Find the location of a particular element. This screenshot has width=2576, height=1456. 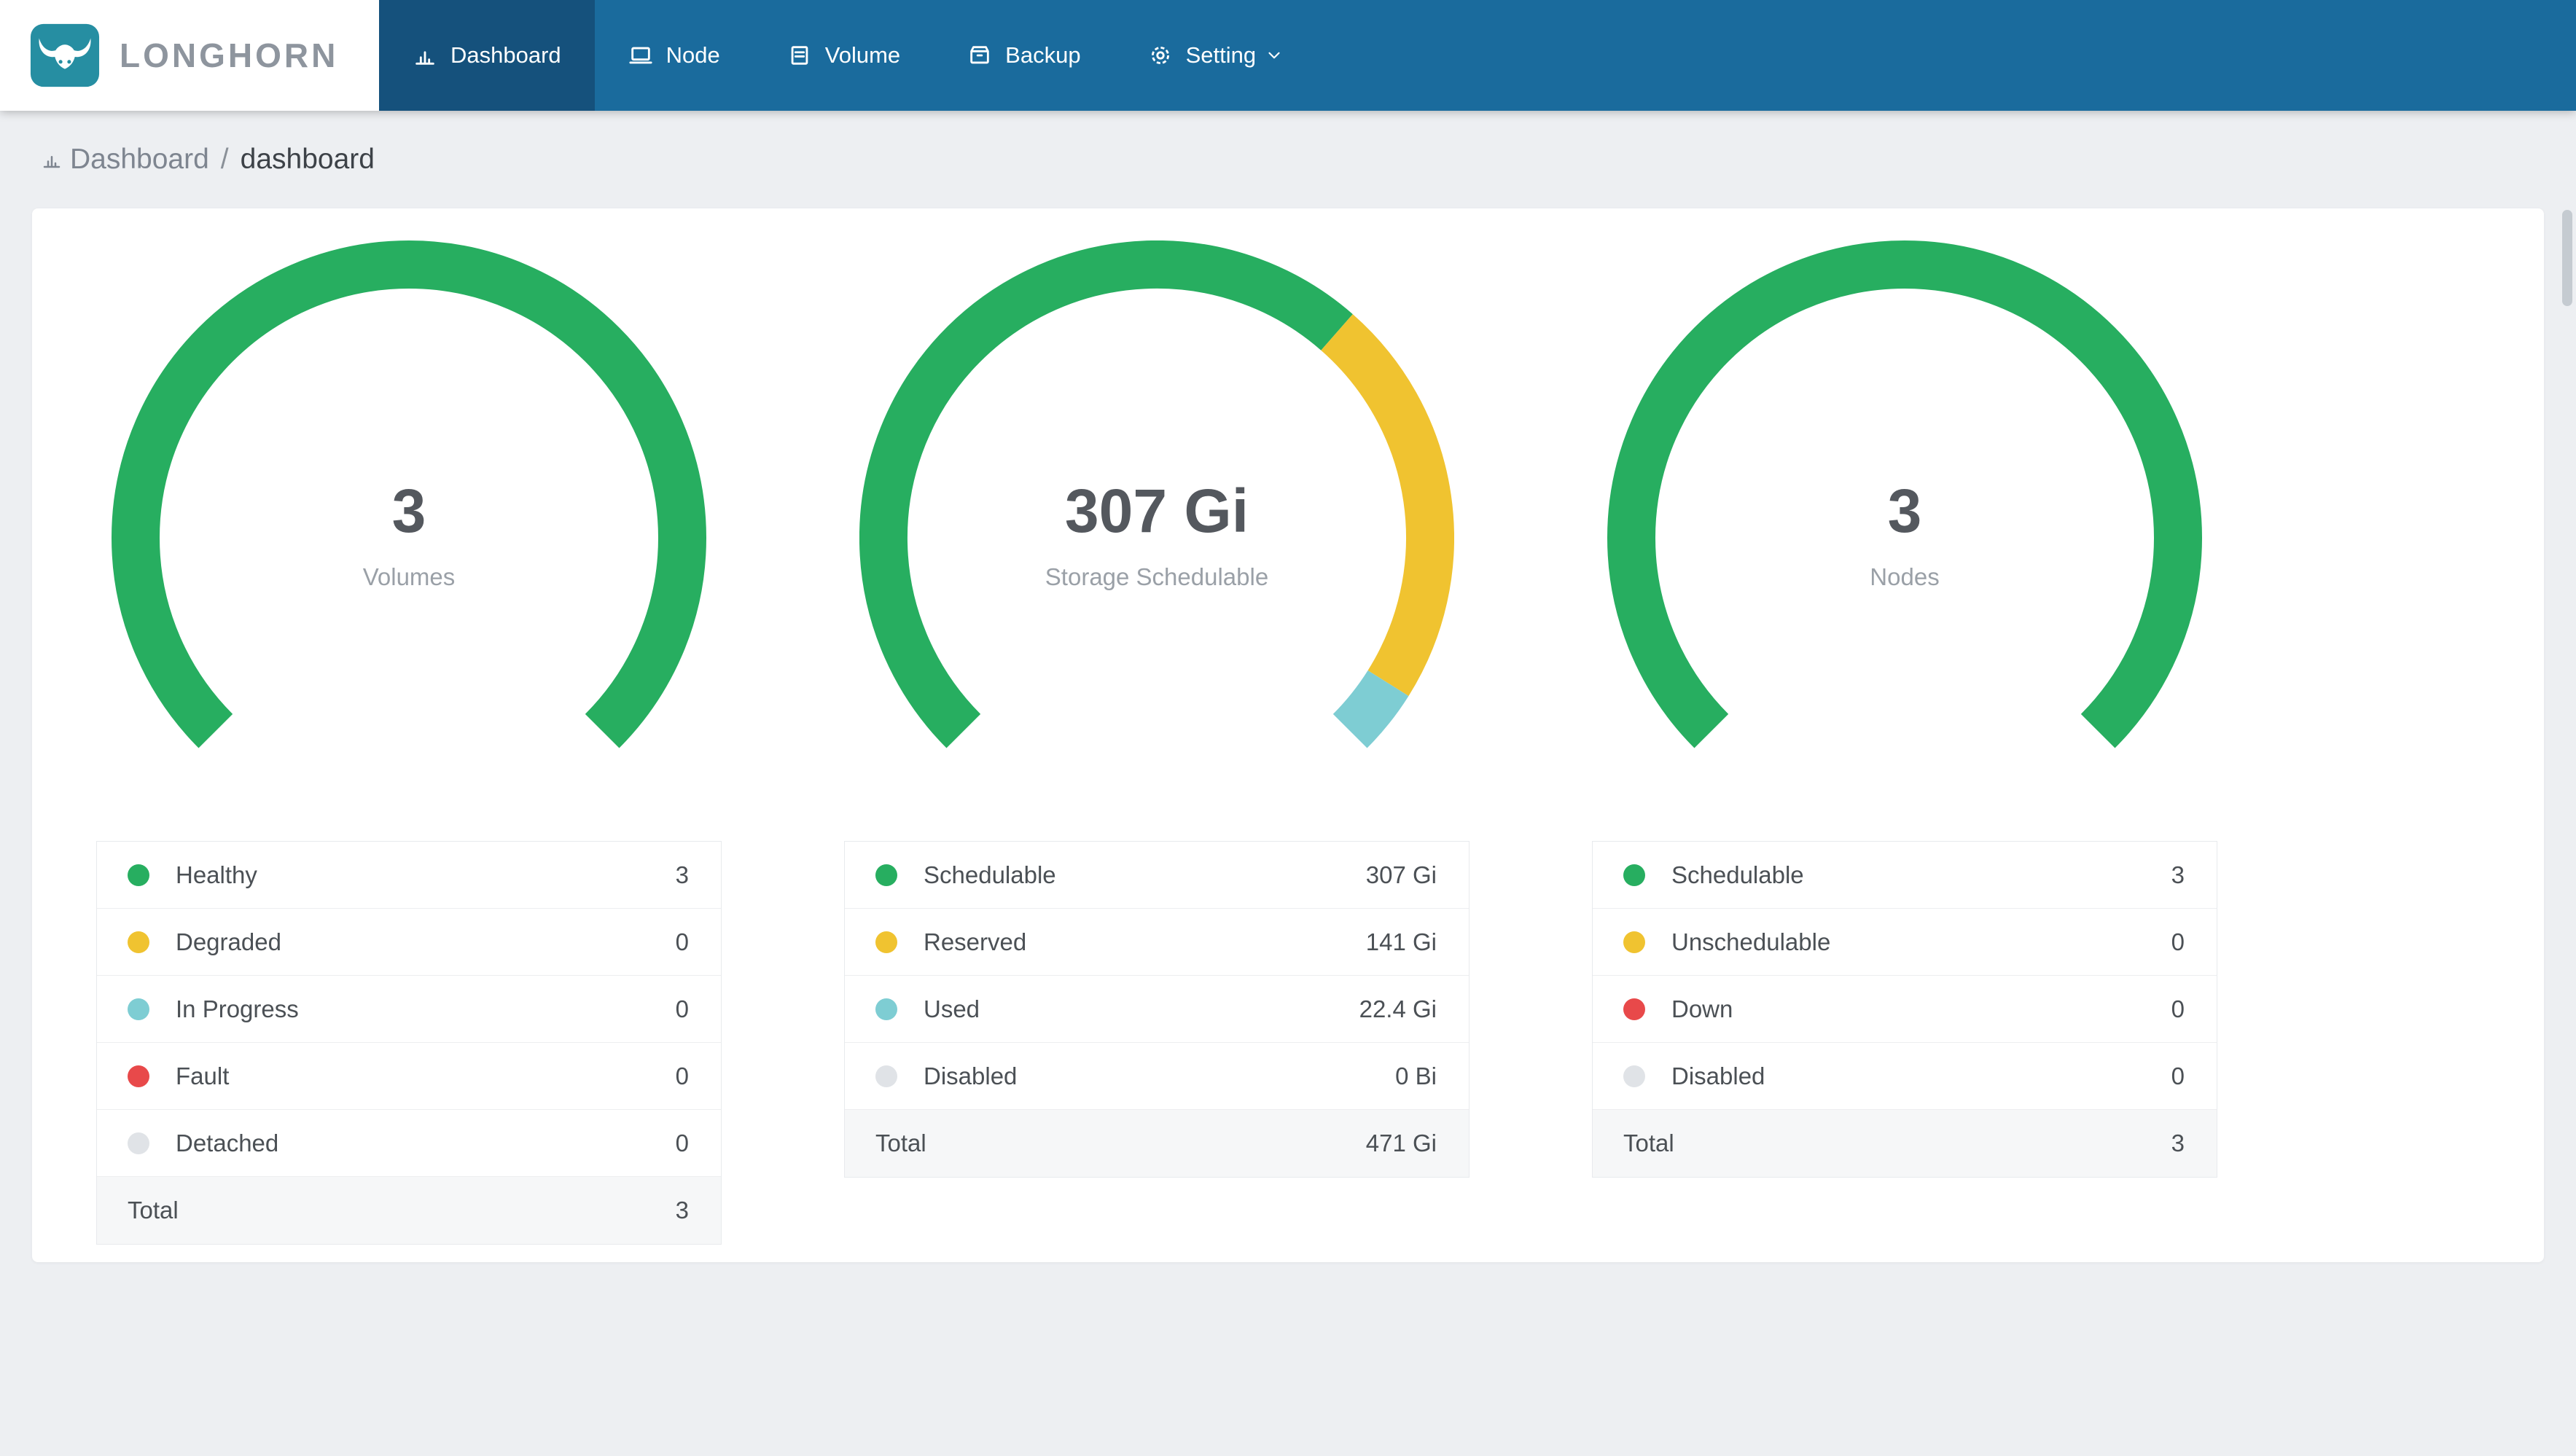

legend-total-value: 471 Gi is located at coordinates (1401, 1143).